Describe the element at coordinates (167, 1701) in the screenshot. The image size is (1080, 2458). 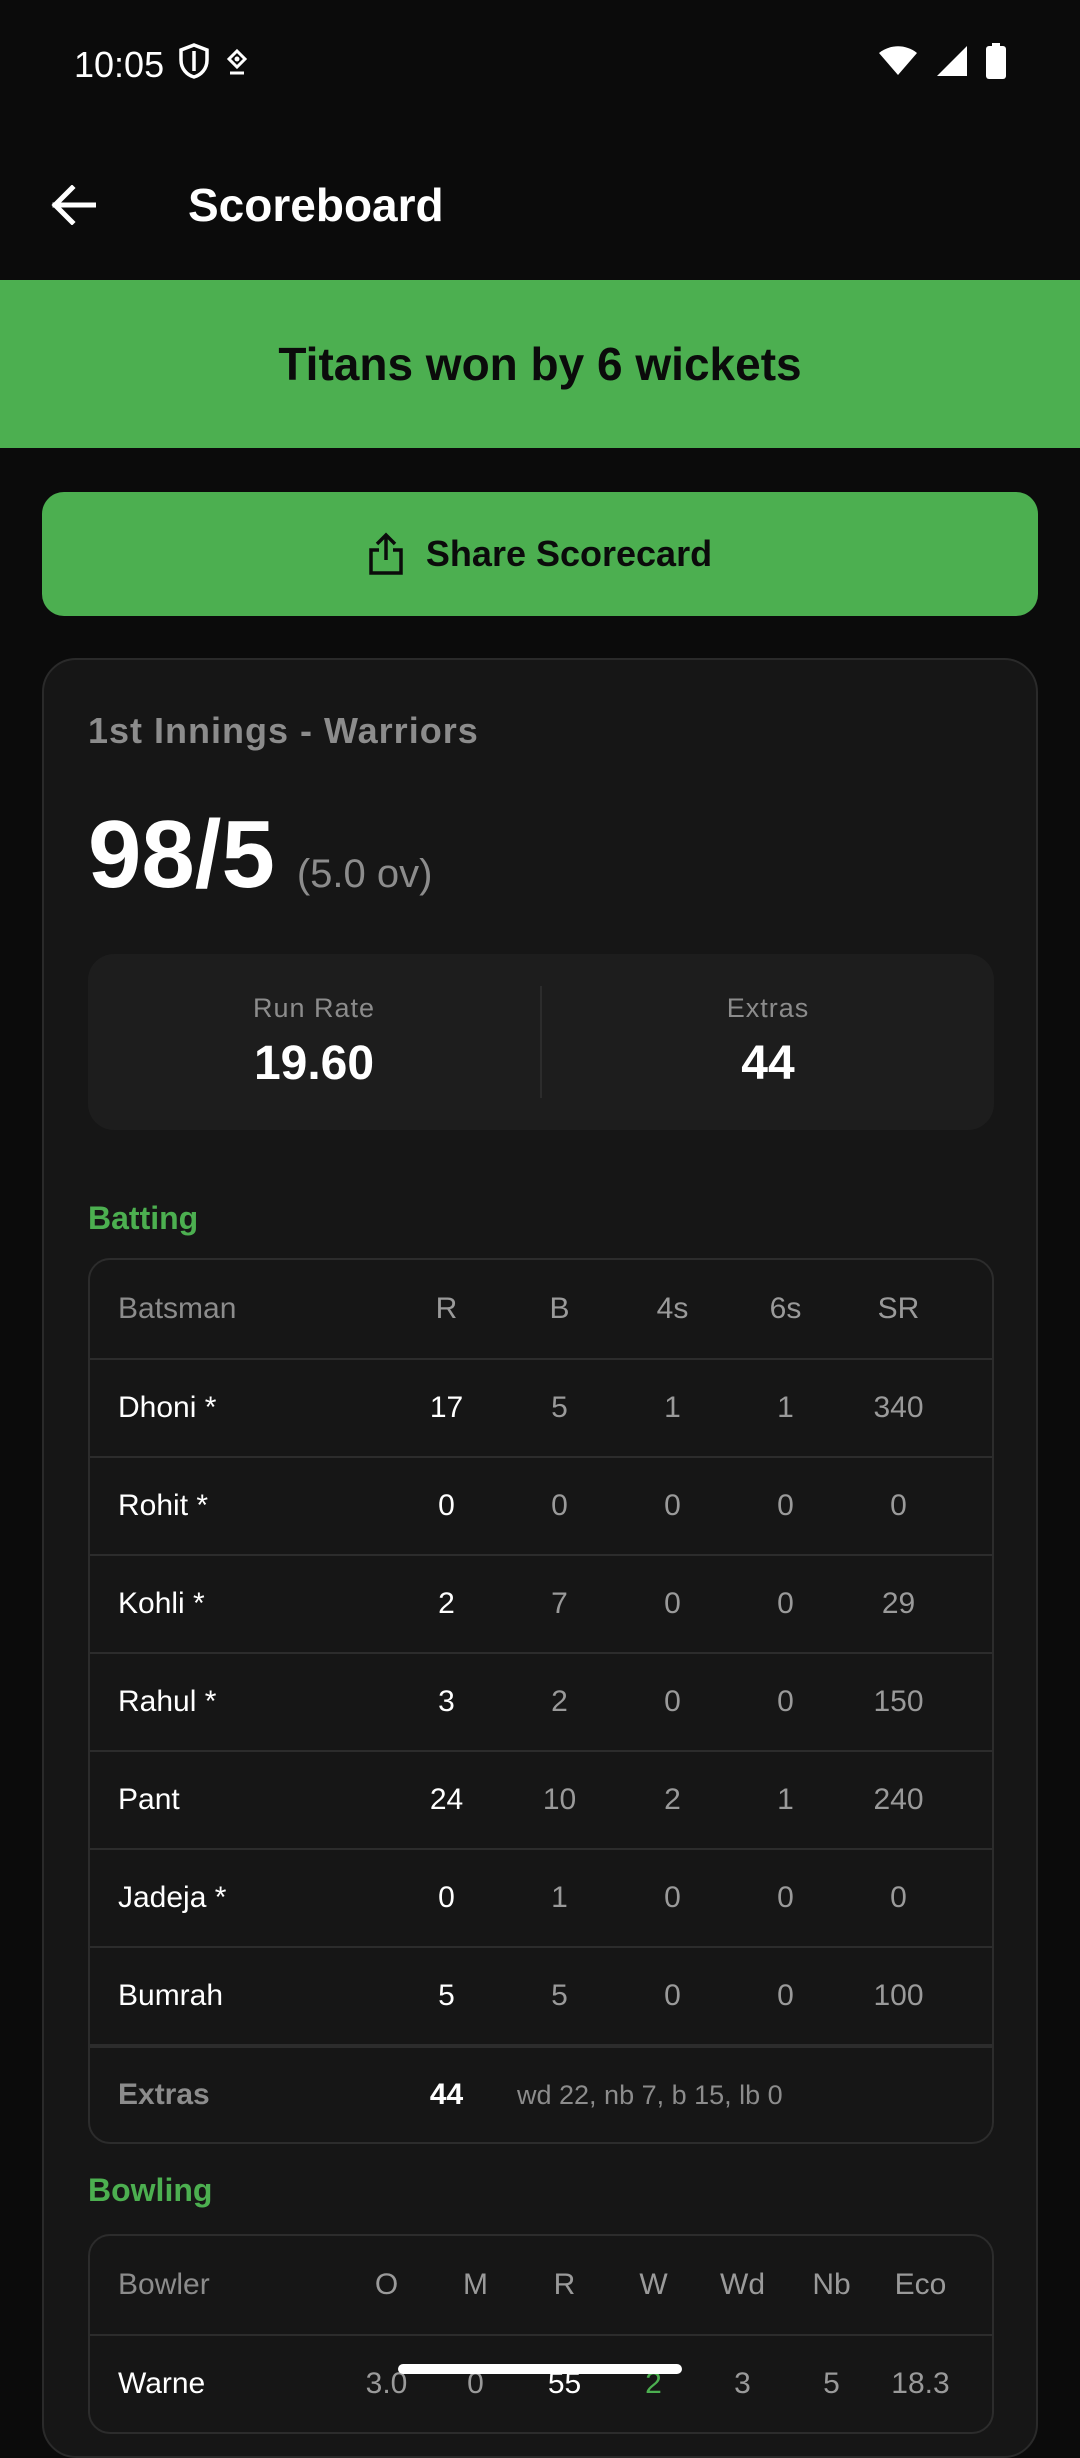
I see `batsman-name: Rahul *` at that location.